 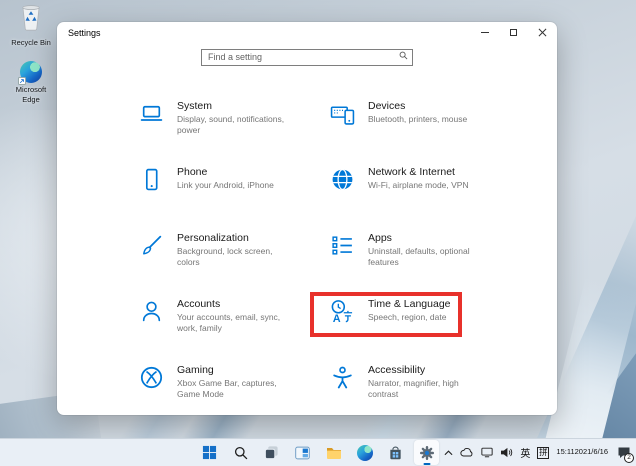 I want to click on shortcut-arrow-icon, so click(x=22, y=81).